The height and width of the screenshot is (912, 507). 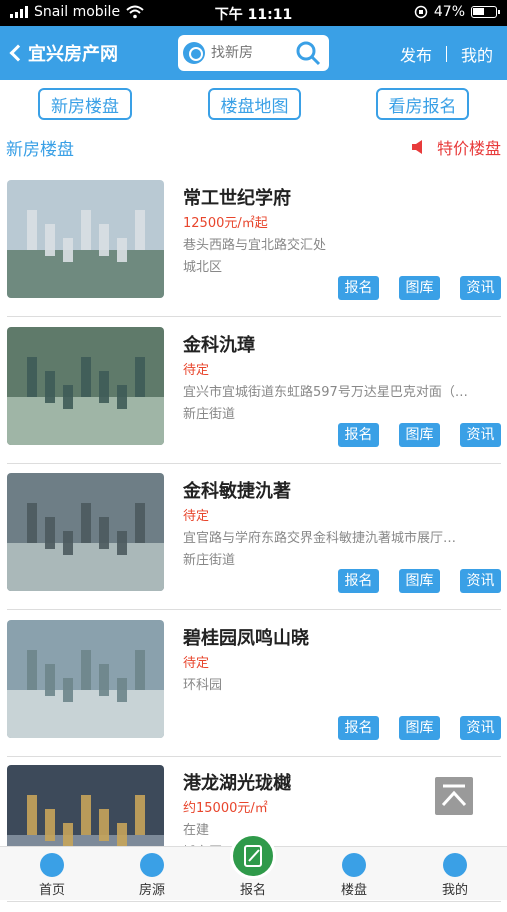 What do you see at coordinates (237, 782) in the screenshot?
I see `listing-name: 港龙湖光珑樾` at bounding box center [237, 782].